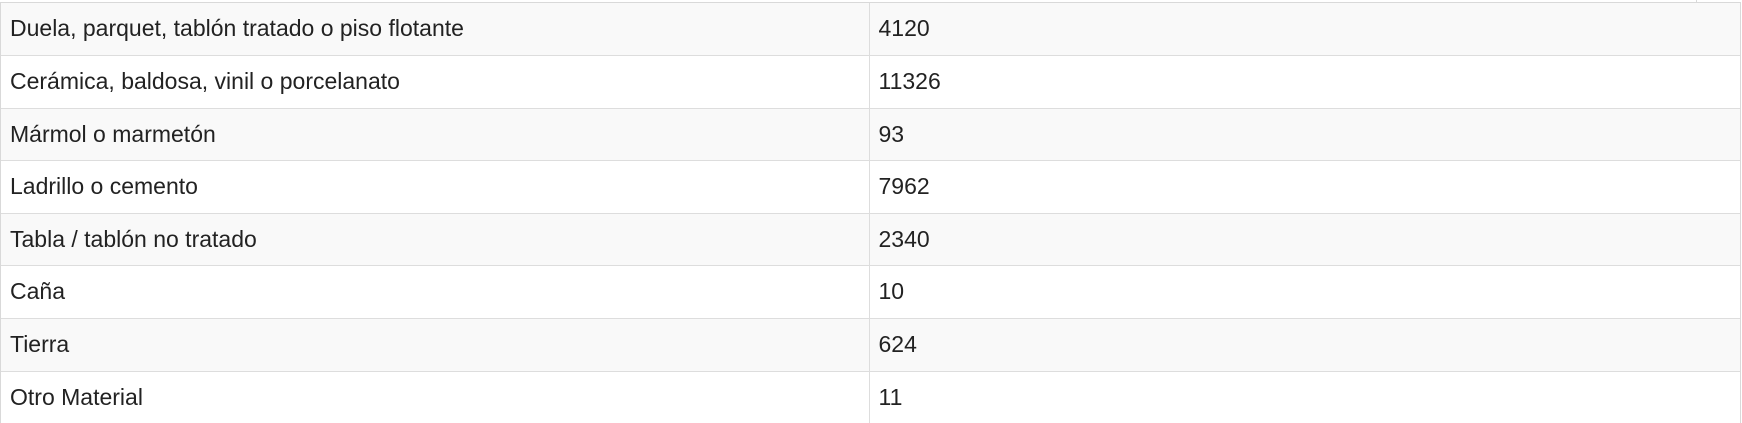  I want to click on material-count: 4120, so click(1304, 30).